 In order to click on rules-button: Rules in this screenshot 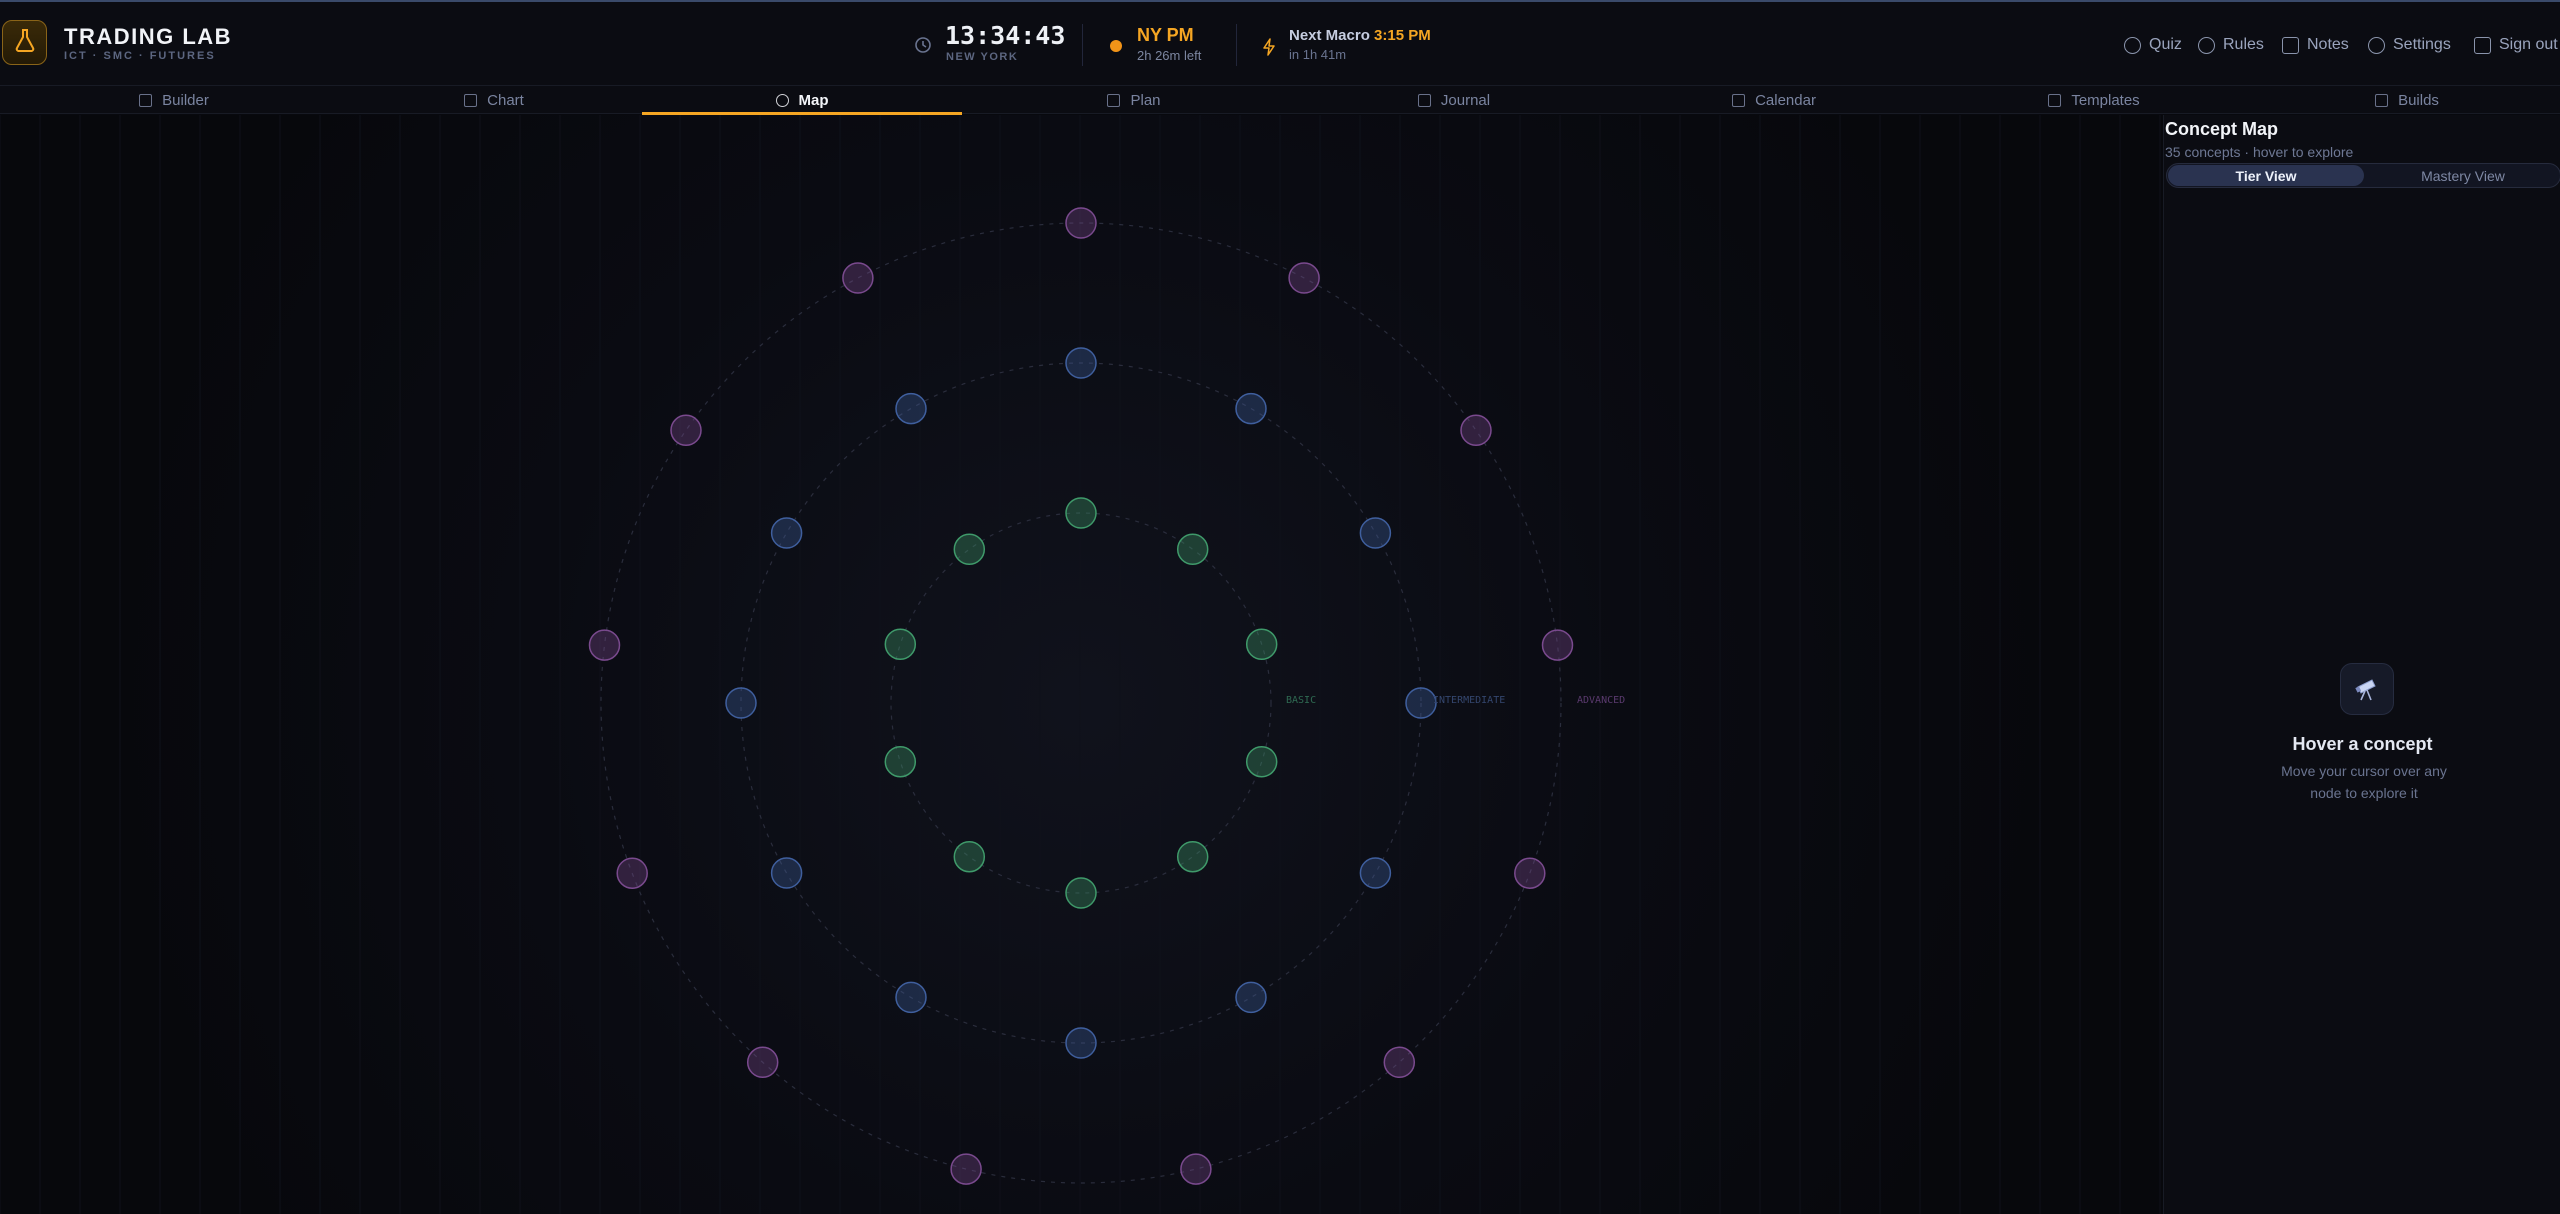, I will do `click(2231, 45)`.